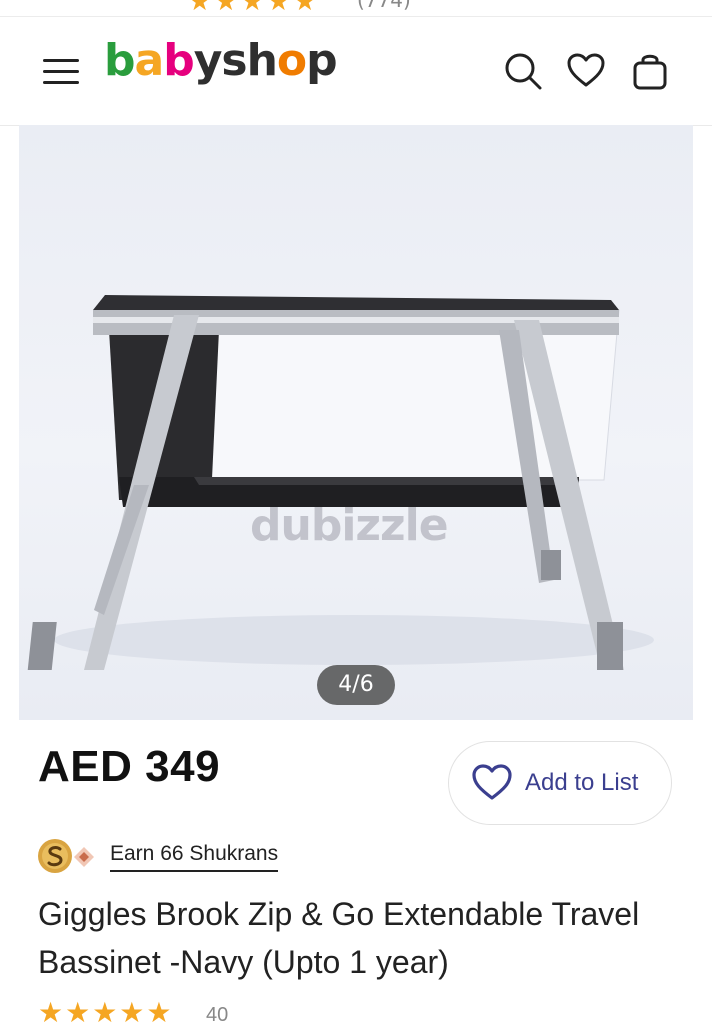  What do you see at coordinates (582, 782) in the screenshot?
I see `add-to-list-label: Add to List` at bounding box center [582, 782].